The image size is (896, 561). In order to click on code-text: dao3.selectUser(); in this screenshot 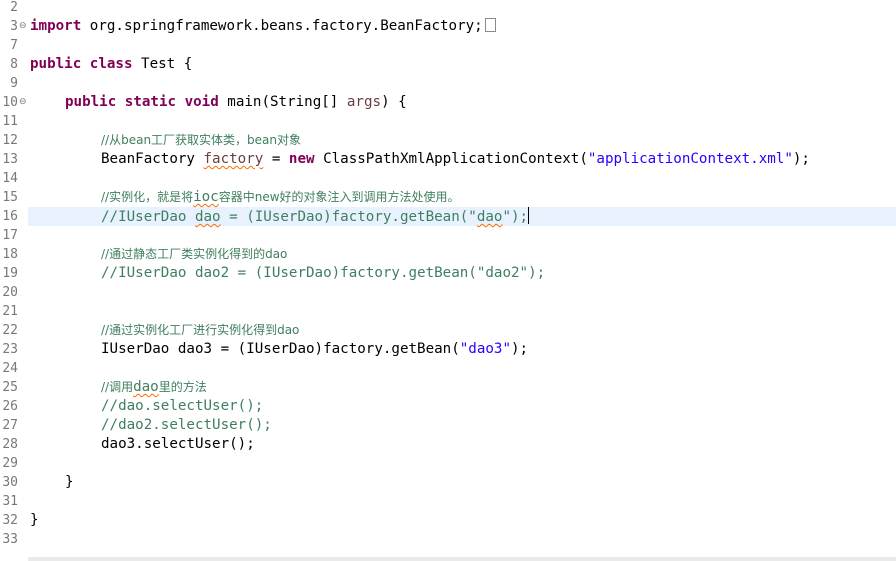, I will do `click(178, 444)`.